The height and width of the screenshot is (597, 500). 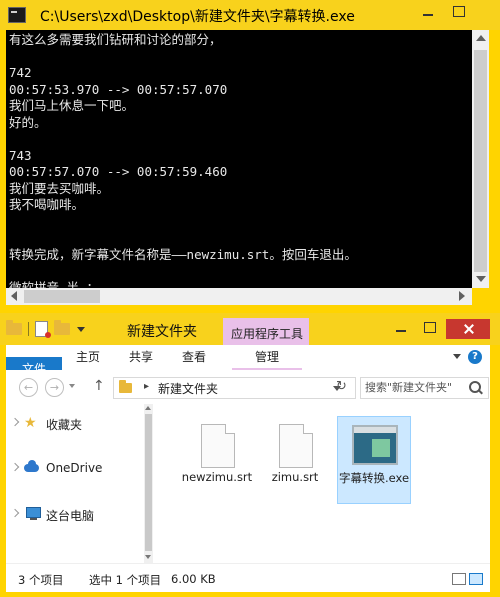 I want to click on search-box, so click(x=424, y=388).